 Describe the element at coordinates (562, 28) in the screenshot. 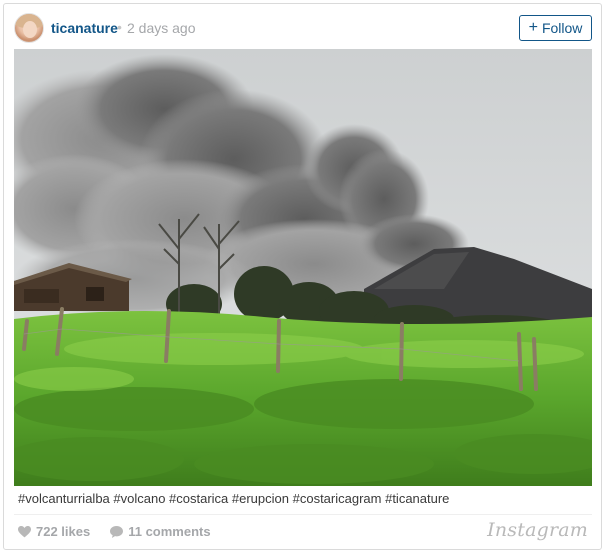

I see `follow-label: Follow` at that location.